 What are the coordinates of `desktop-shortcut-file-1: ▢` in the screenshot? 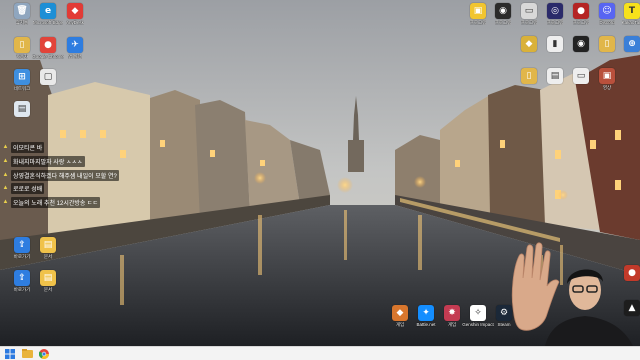 It's located at (48, 77).